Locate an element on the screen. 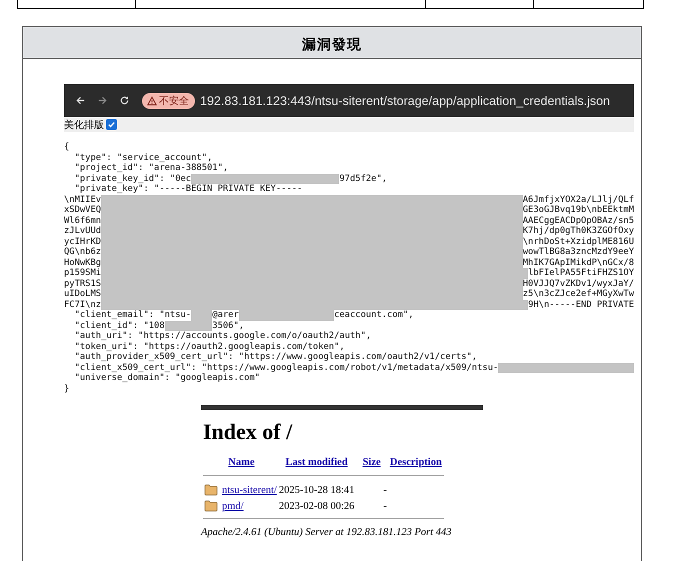  column-header-link: Size is located at coordinates (371, 462).